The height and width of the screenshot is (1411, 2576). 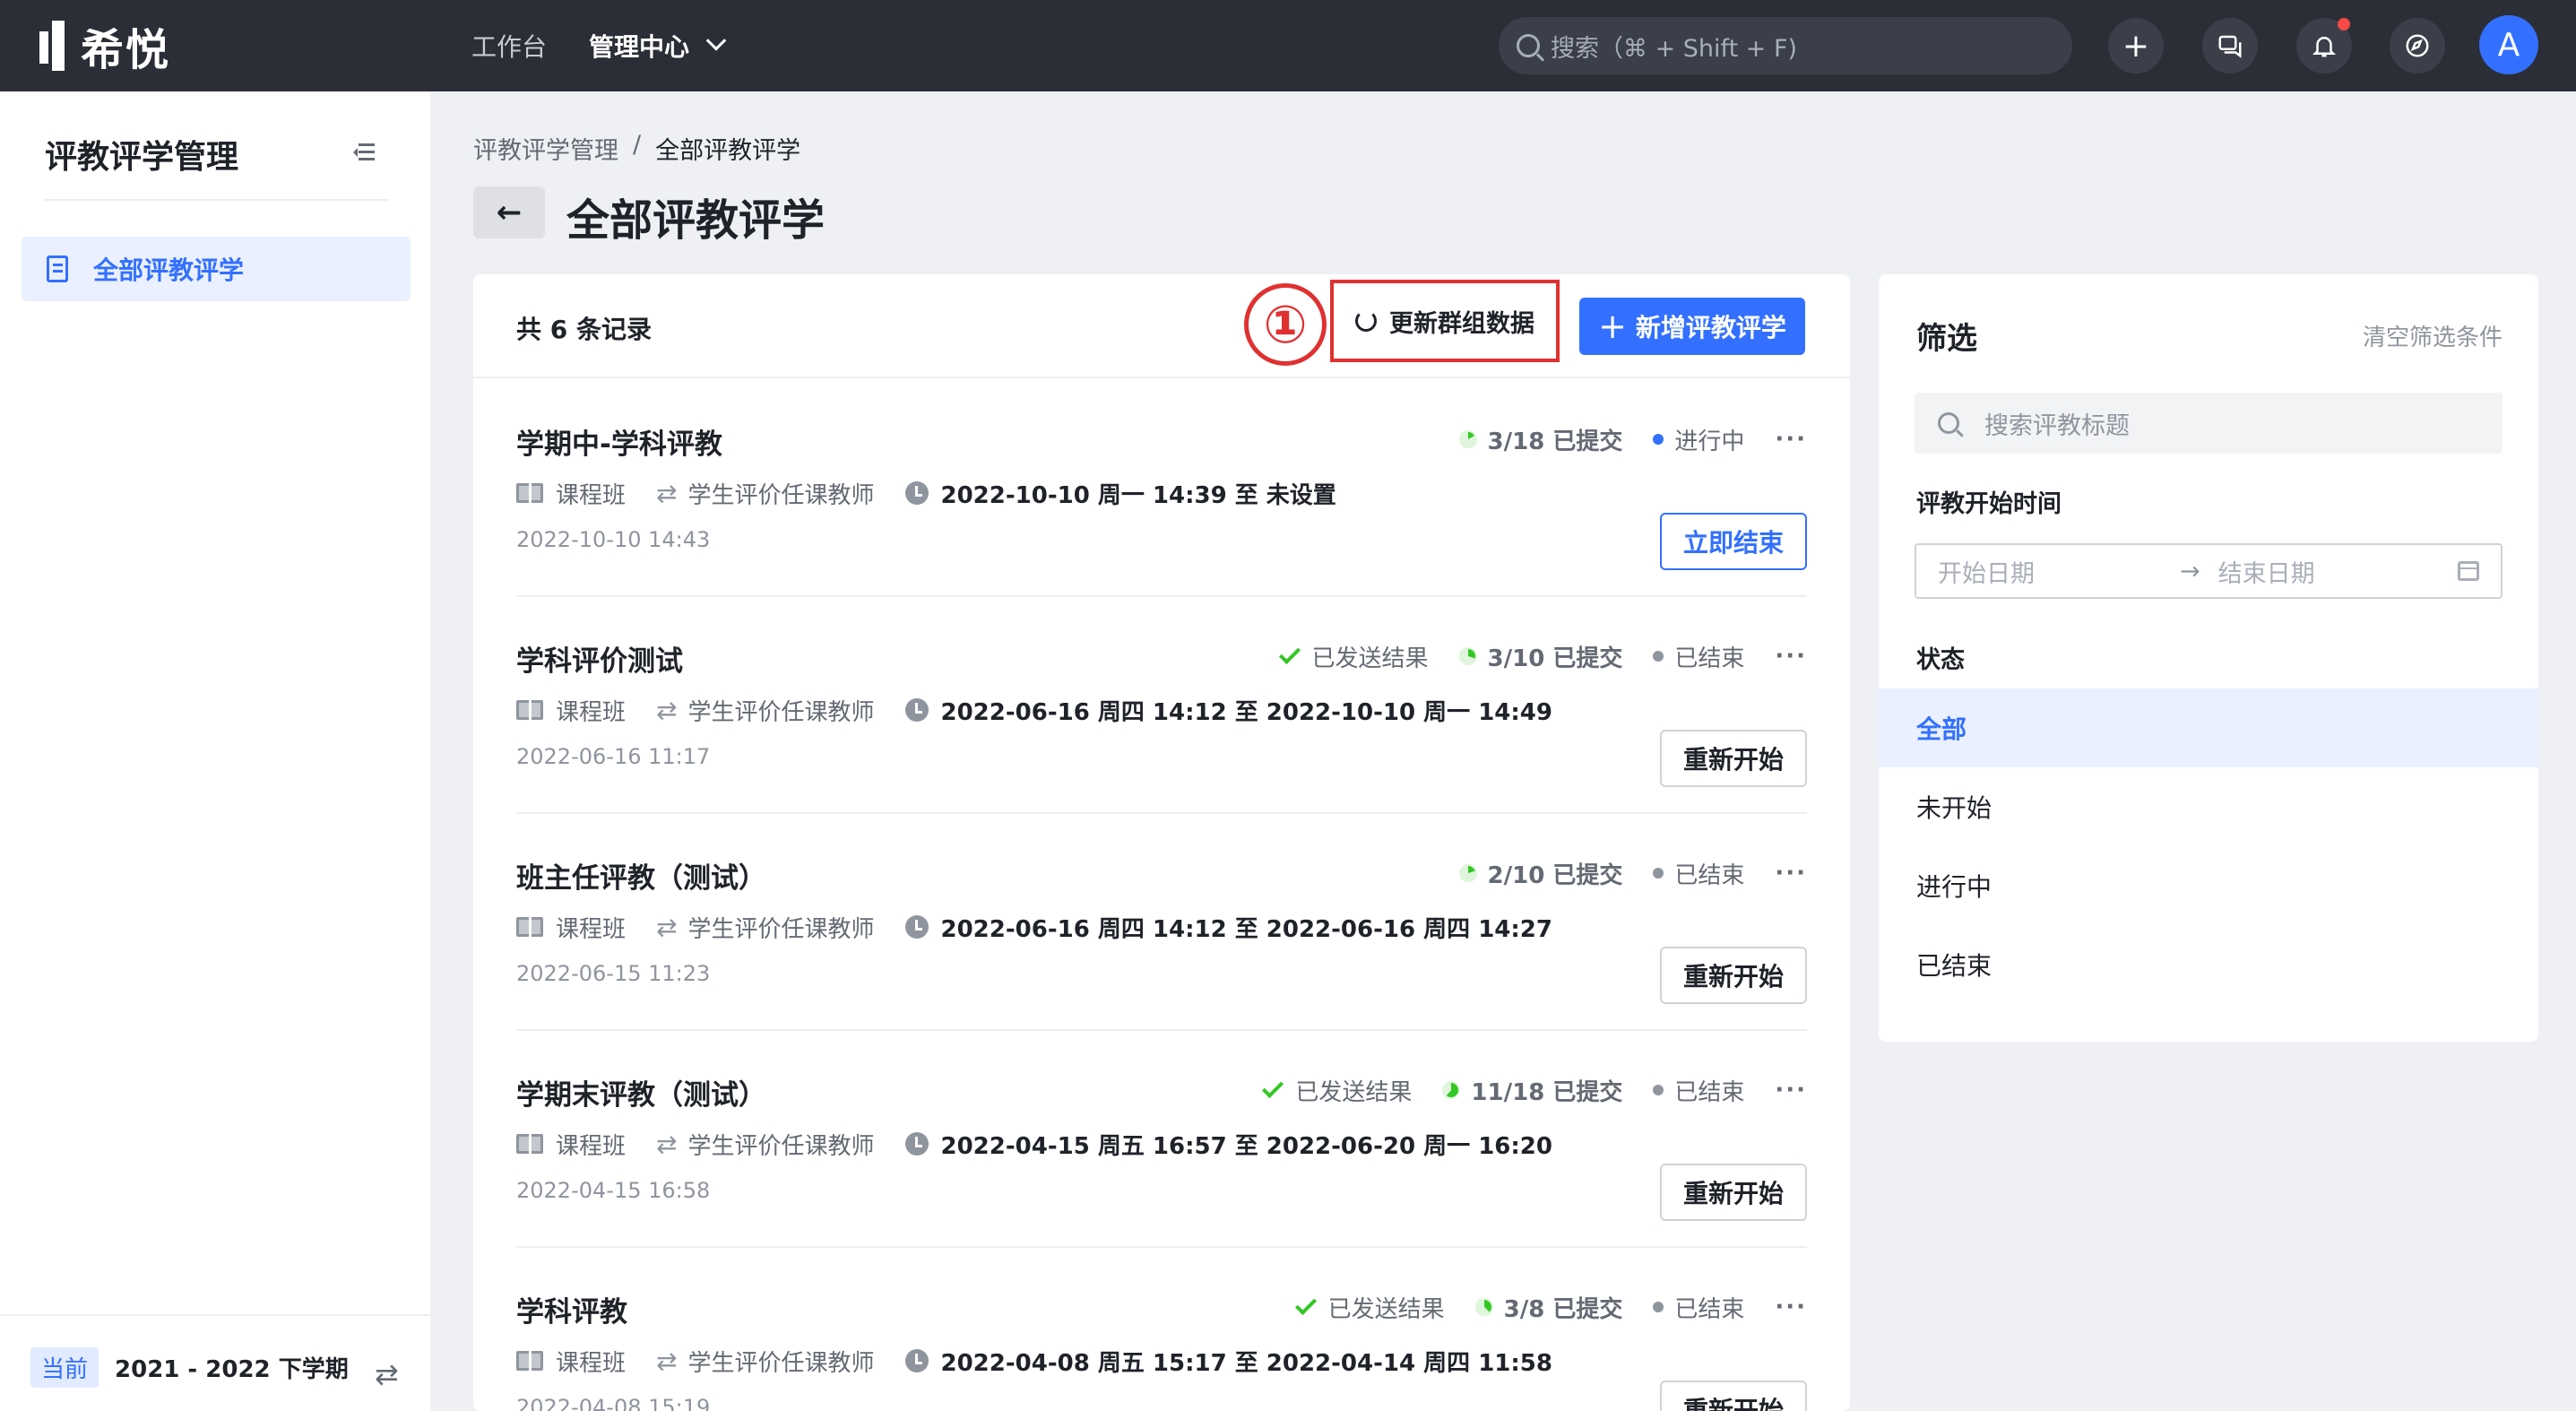 What do you see at coordinates (2334, 571) in the screenshot?
I see `date-end-input: 结束日期` at bounding box center [2334, 571].